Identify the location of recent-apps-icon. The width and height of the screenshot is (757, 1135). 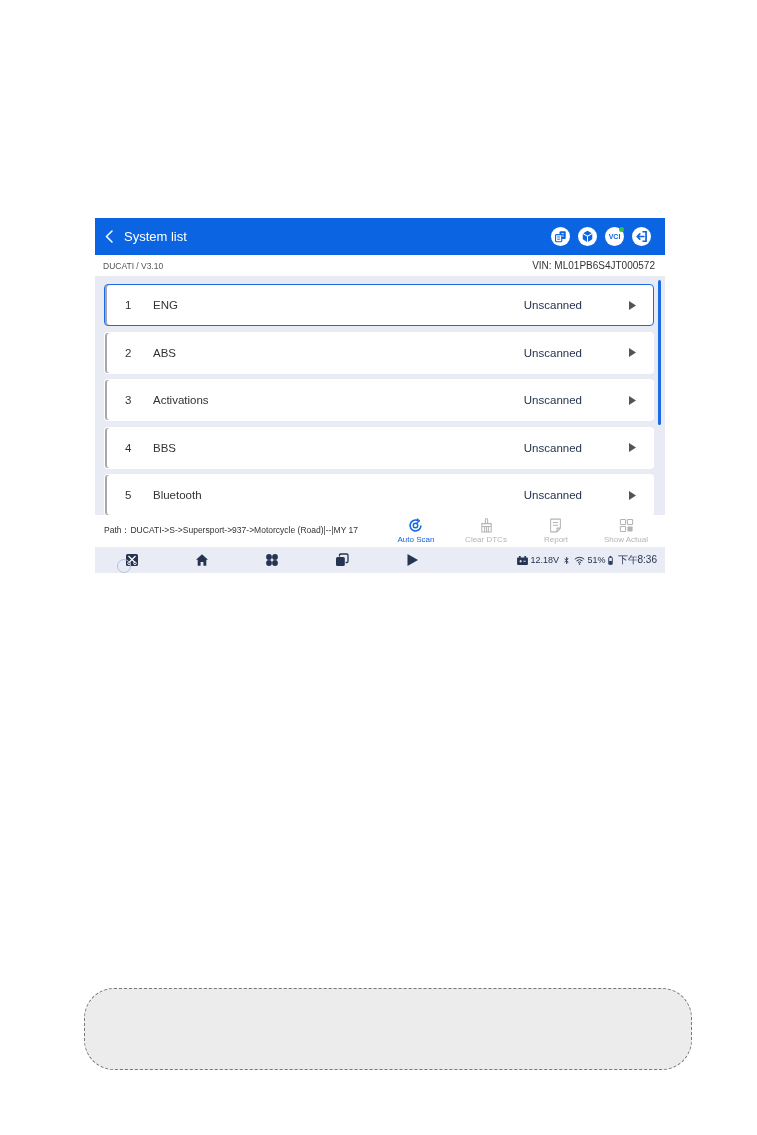
(342, 560).